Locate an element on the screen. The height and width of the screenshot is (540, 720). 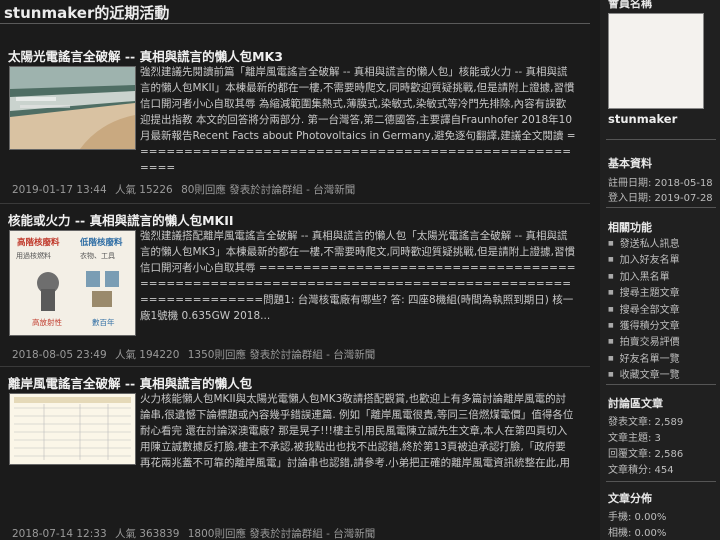
post-thumbnail-table is located at coordinates (72, 429).